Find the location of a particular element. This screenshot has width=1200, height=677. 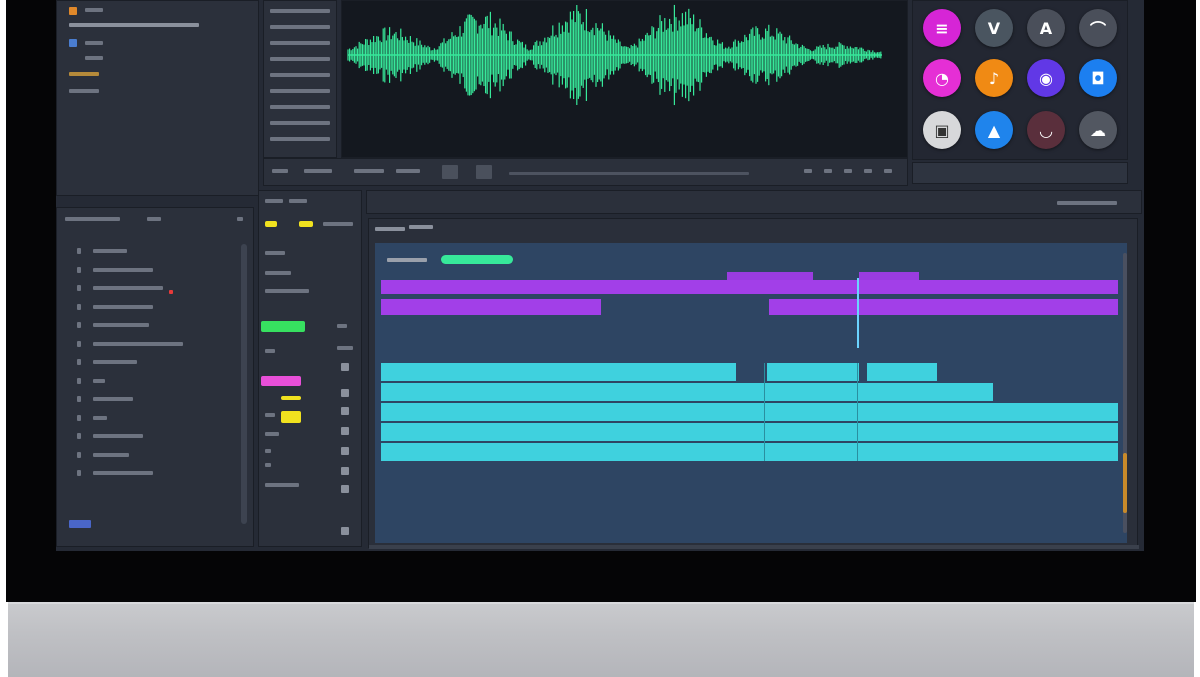

horizontal-scrollbar is located at coordinates (754, 547).